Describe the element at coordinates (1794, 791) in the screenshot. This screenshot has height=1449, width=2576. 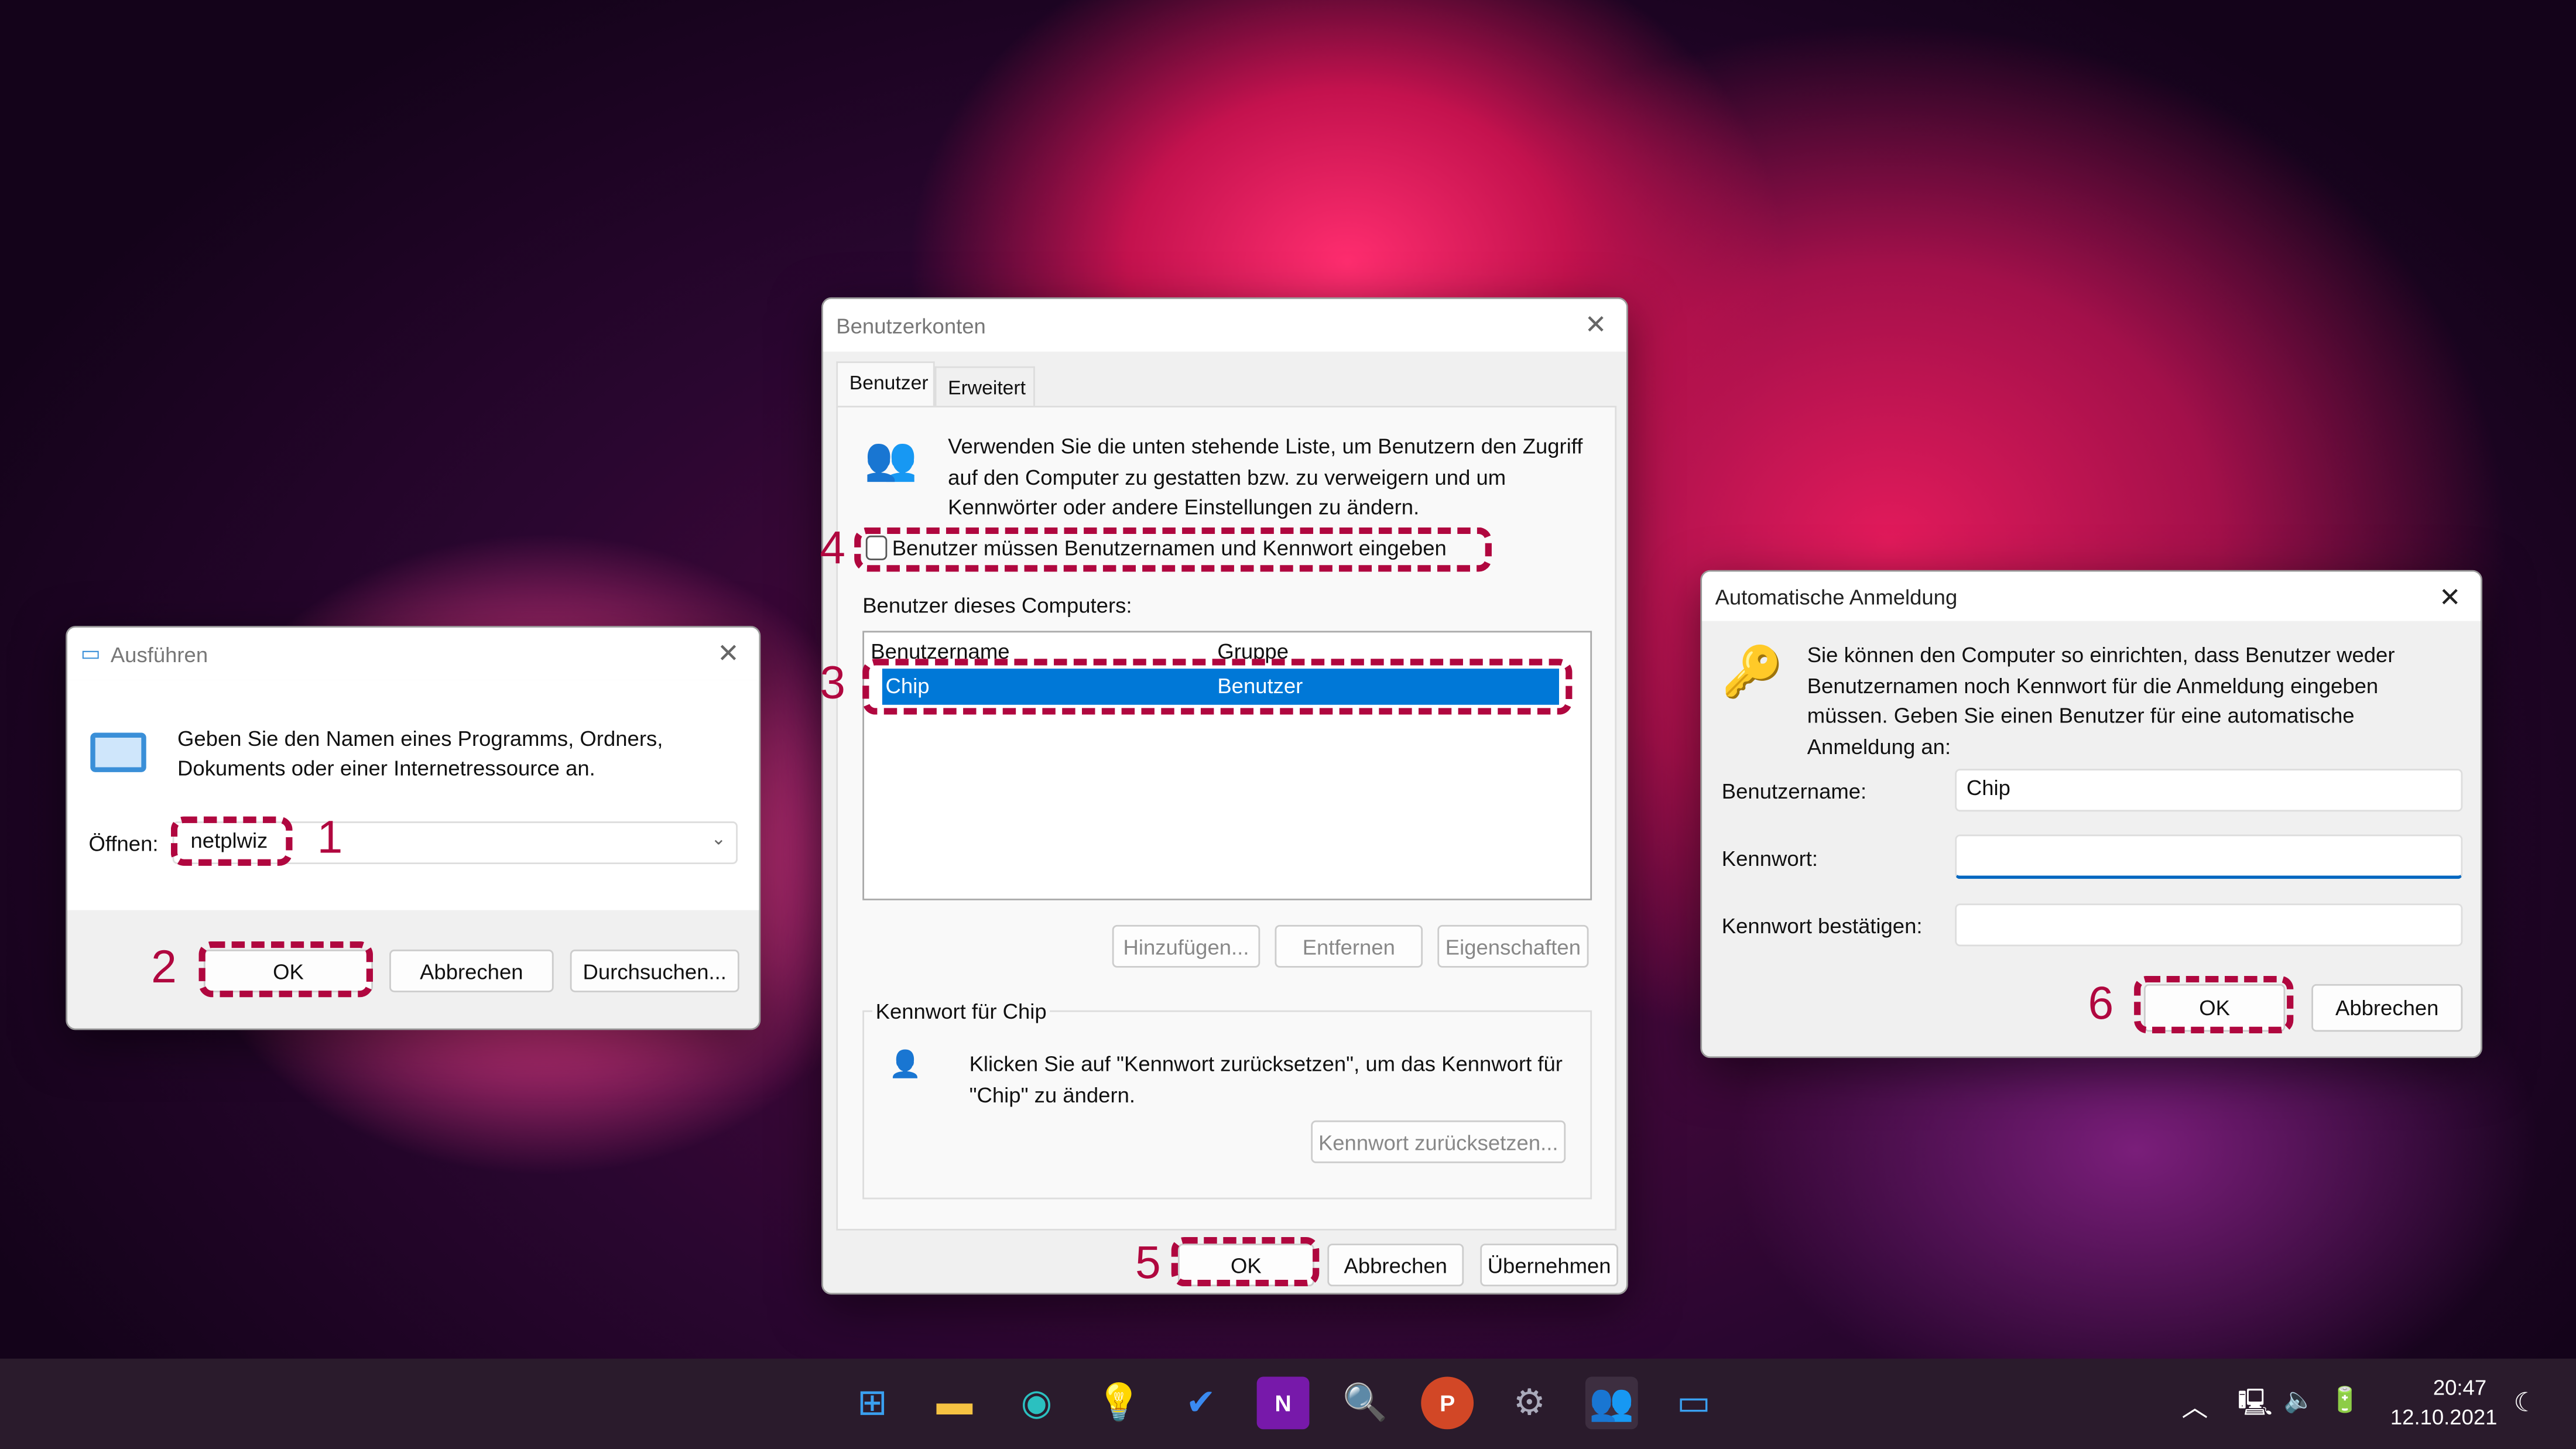
I see `username-label: Benutzername:` at that location.